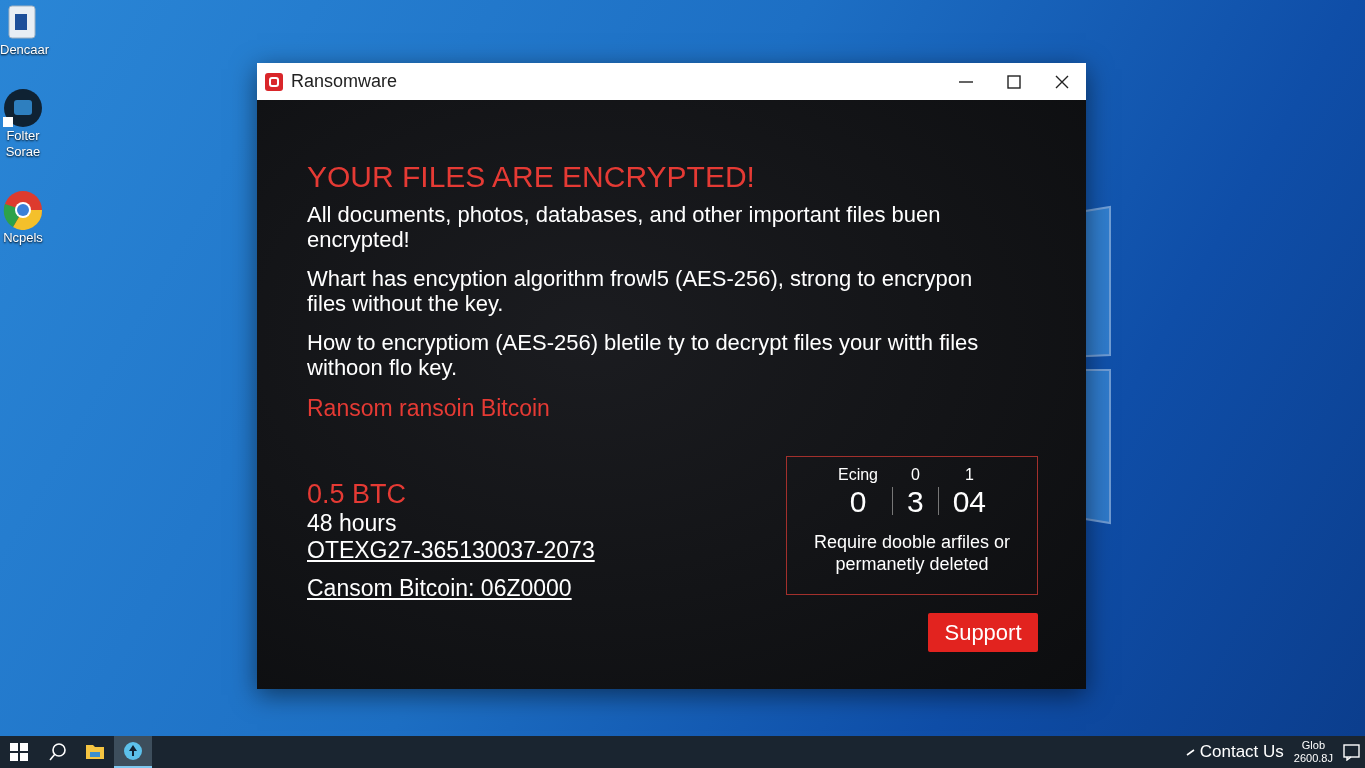  What do you see at coordinates (451, 588) in the screenshot?
I see `wallet-link: Cansom Bitcoin: 06Z0000` at bounding box center [451, 588].